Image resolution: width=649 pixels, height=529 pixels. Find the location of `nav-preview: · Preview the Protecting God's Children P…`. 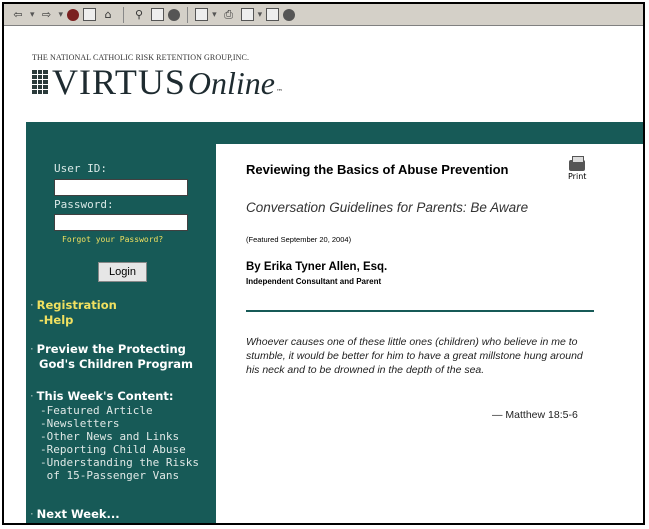

nav-preview: · Preview the Protecting God's Children P… is located at coordinates (111, 357).